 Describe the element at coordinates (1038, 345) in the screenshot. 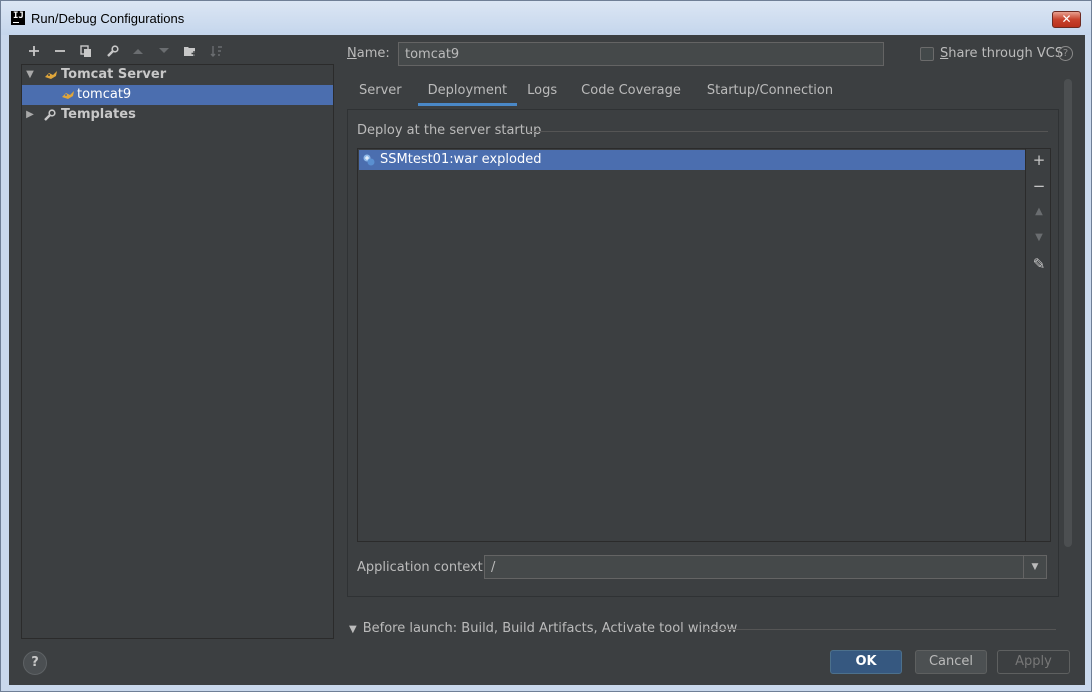

I see `list-actions: + − ▲ ▼ ✎` at that location.